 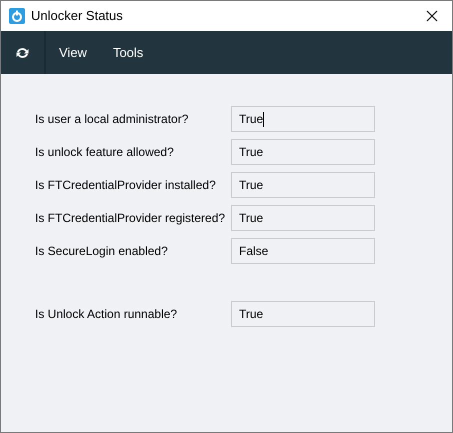 I want to click on field-label: Is user a local administrator?, so click(x=112, y=119).